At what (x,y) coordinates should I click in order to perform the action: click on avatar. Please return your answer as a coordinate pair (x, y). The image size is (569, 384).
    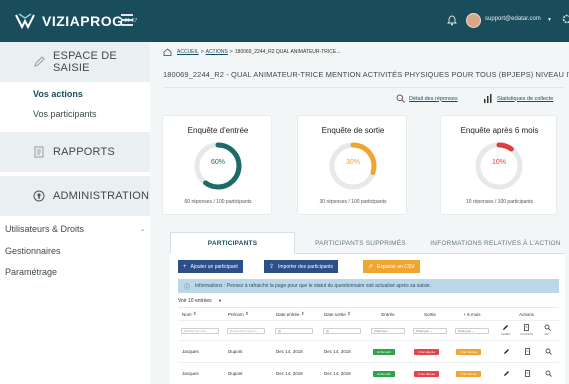
    Looking at the image, I should click on (473, 20).